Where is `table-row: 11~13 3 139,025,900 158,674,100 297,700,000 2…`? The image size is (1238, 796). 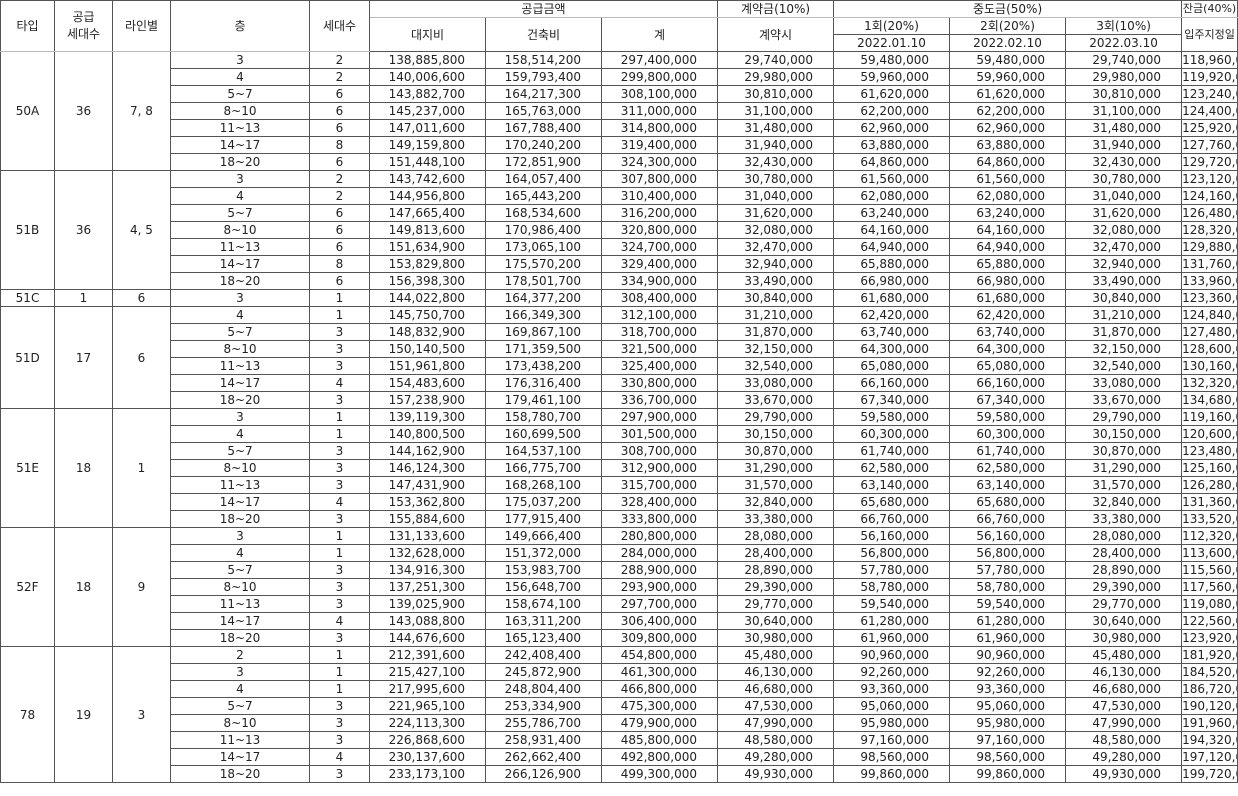 table-row: 11~13 3 139,025,900 158,674,100 297,700,000 2… is located at coordinates (619, 604).